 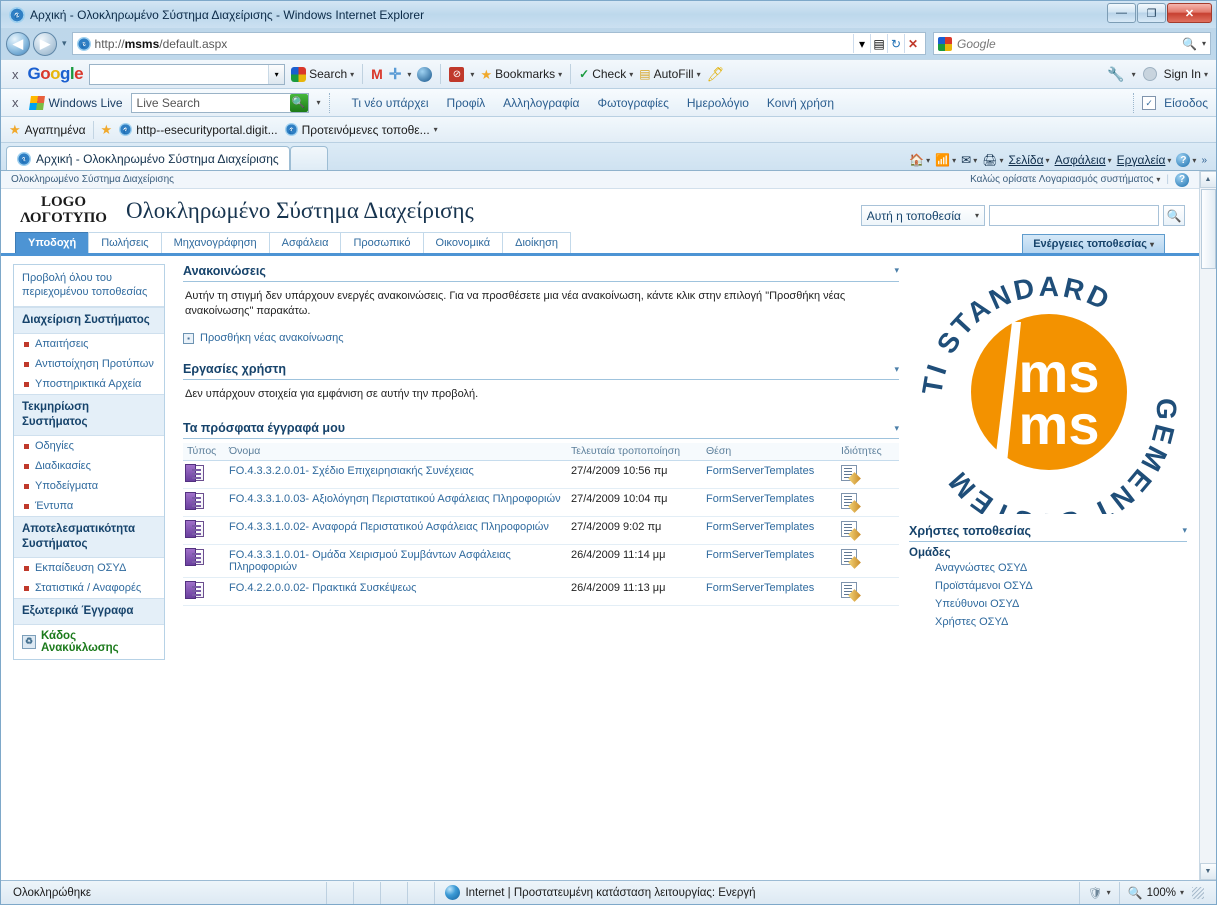 What do you see at coordinates (1144, 160) in the screenshot?
I see `tools-menu-button: Εργαλεία ▾` at bounding box center [1144, 160].